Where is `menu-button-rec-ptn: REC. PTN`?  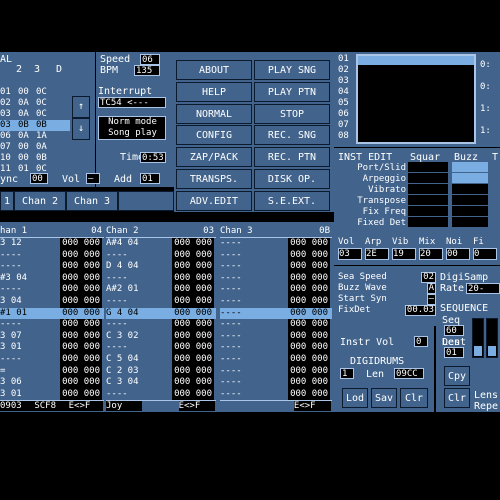 menu-button-rec-ptn: REC. PTN is located at coordinates (292, 157).